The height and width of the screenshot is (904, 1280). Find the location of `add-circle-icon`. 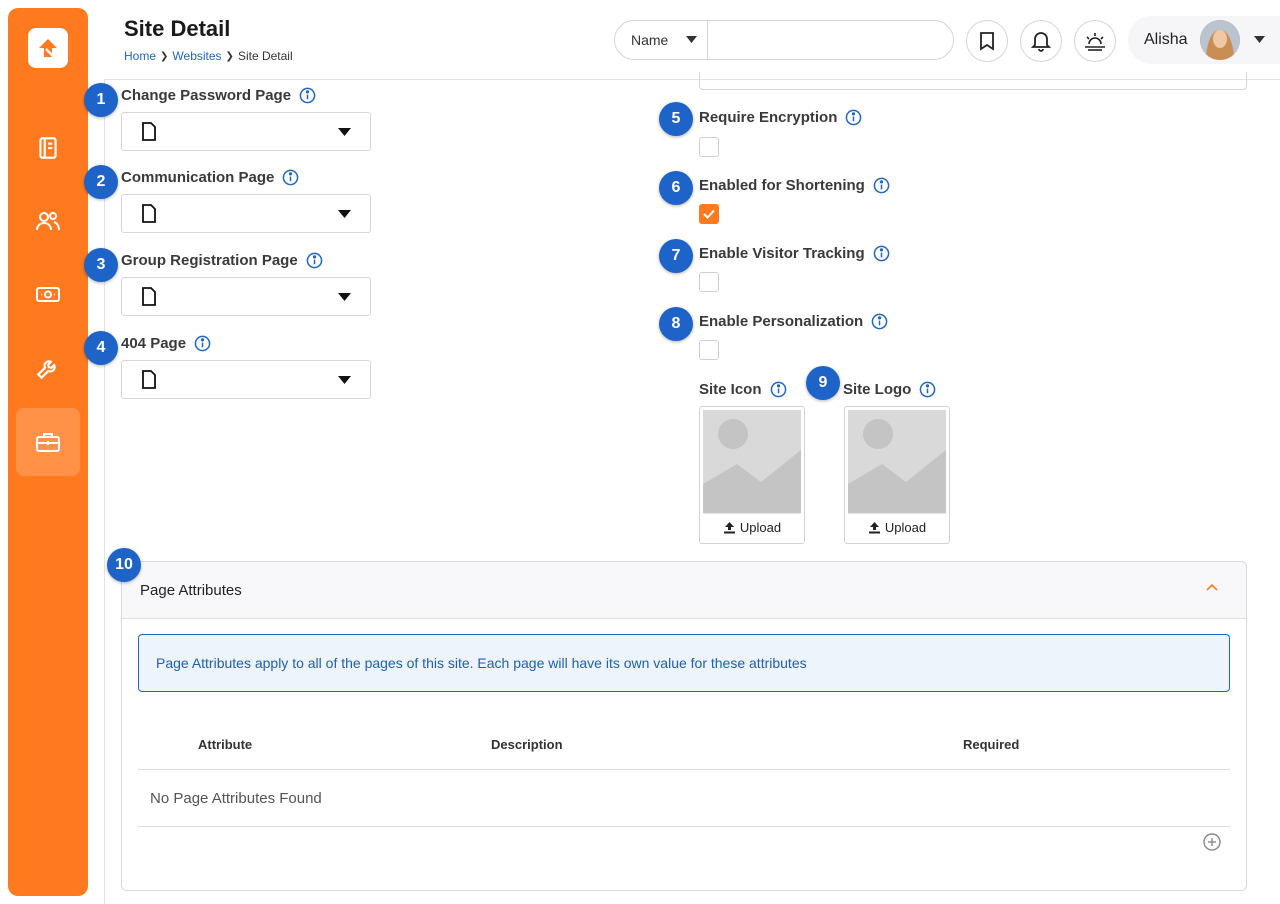

add-circle-icon is located at coordinates (1212, 842).